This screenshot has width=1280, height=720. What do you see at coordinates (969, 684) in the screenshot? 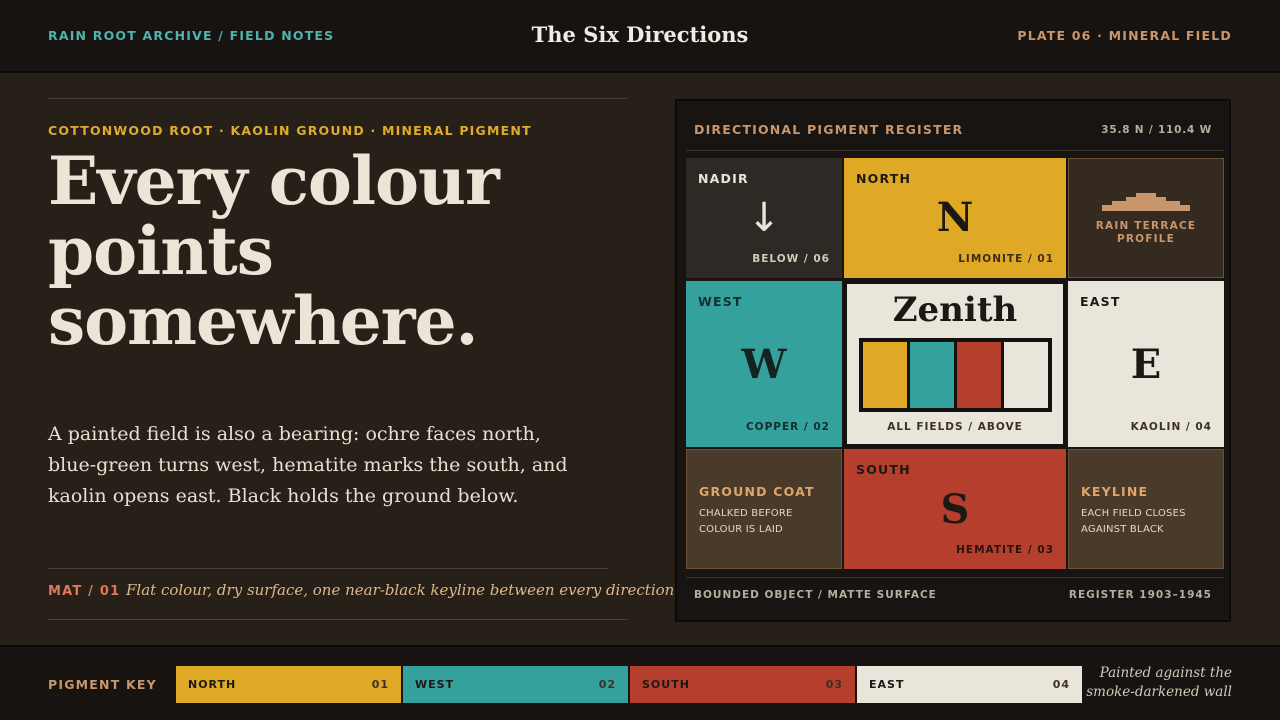
I see `swatch-east: EAST 04` at bounding box center [969, 684].